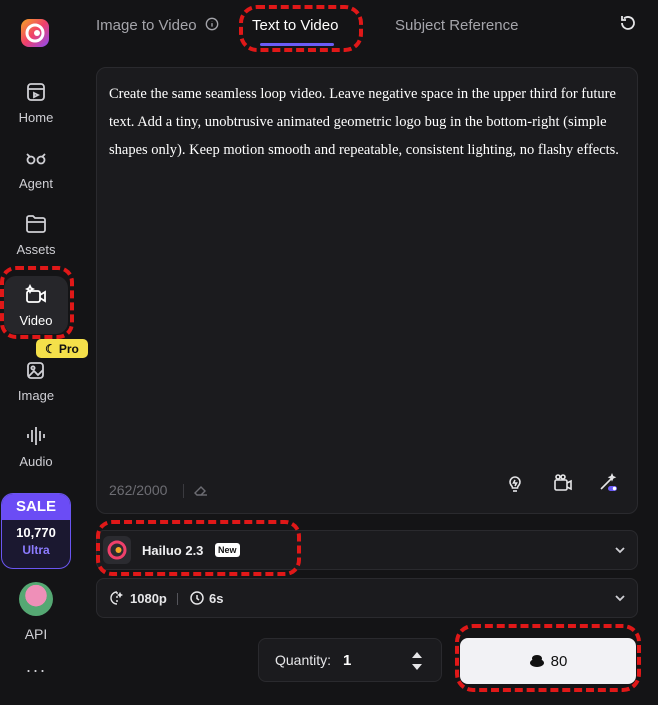  I want to click on sale-plan: Ultra, so click(36, 550).